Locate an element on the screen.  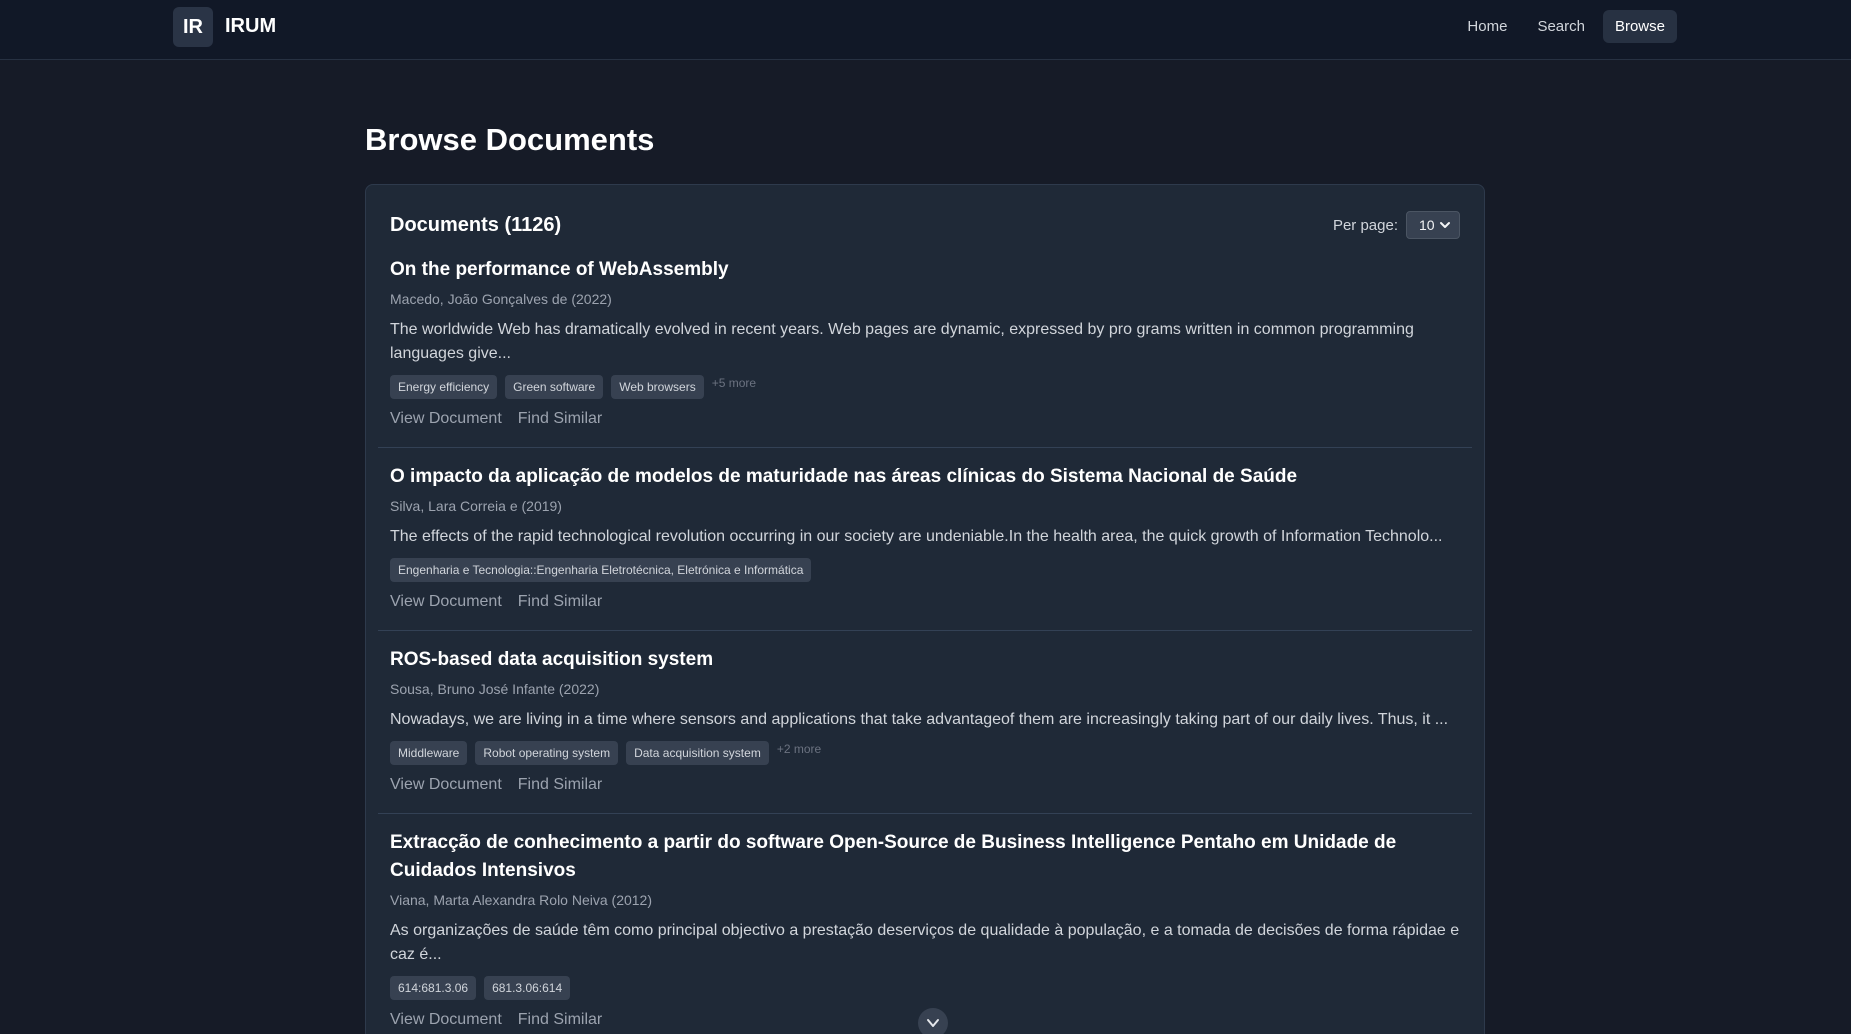
per-page-label: Per page: is located at coordinates (1365, 225).